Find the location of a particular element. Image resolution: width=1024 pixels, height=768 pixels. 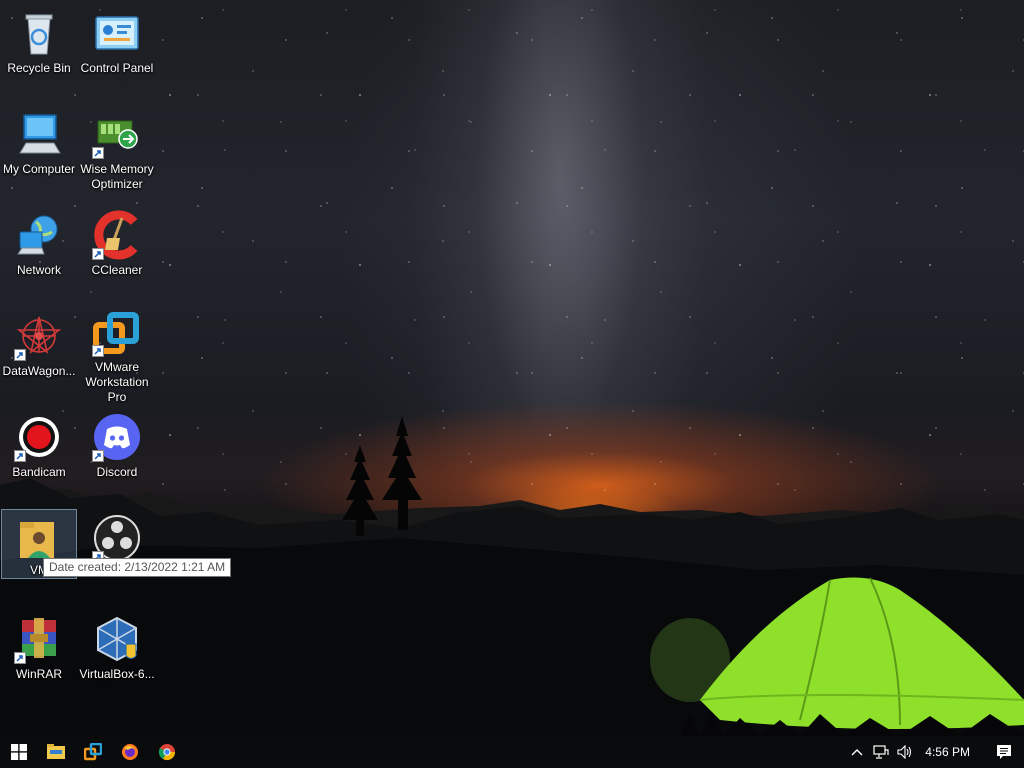

recycle-bin-icon is located at coordinates (39, 33).